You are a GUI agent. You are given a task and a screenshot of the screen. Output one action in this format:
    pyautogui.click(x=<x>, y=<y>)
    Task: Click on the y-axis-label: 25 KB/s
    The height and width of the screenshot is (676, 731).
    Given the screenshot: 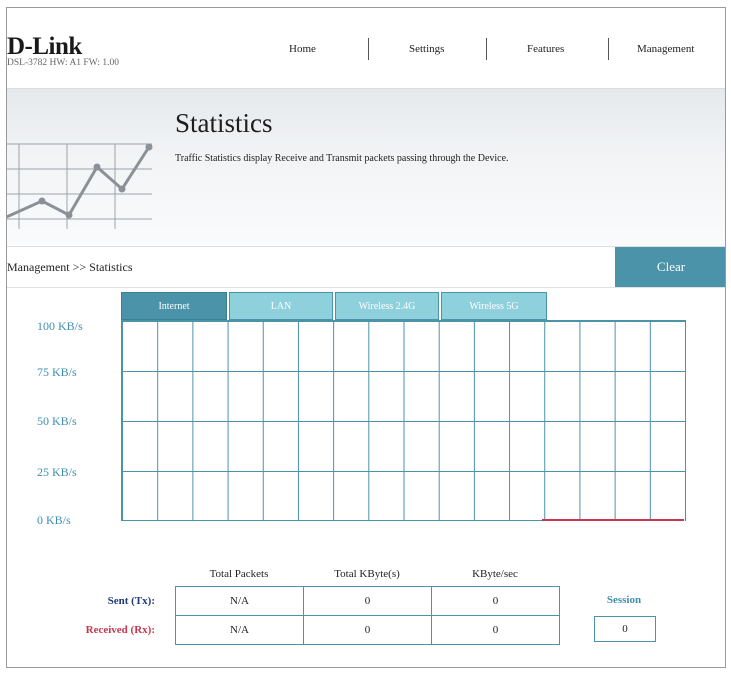 What is the action you would take?
    pyautogui.click(x=57, y=472)
    